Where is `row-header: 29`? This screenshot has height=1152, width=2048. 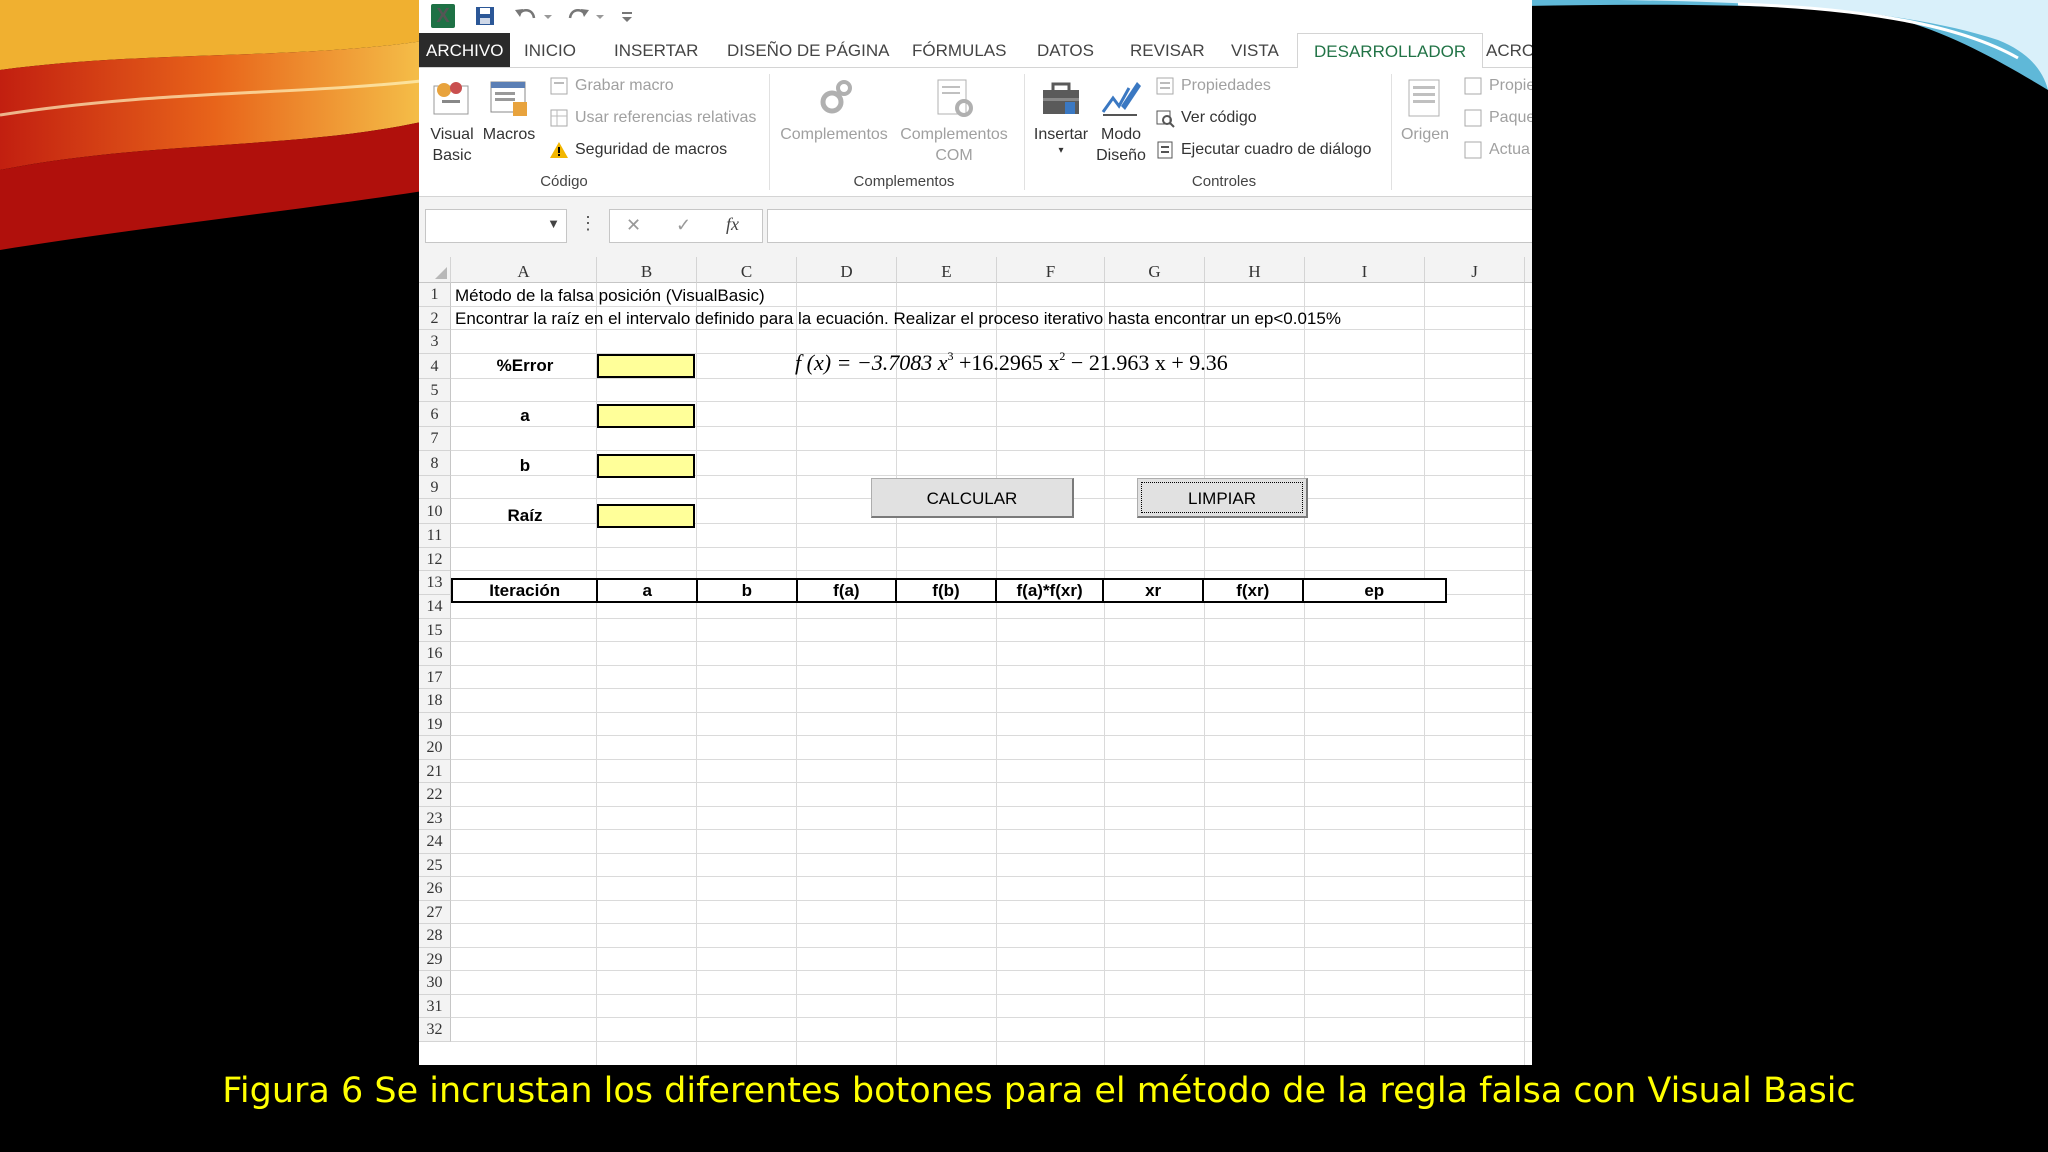
row-header: 29 is located at coordinates (435, 959).